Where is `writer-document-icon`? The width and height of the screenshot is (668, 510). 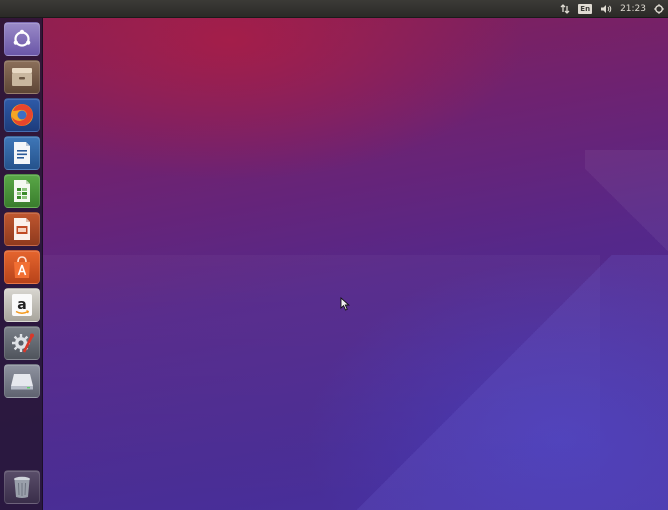 writer-document-icon is located at coordinates (22, 153).